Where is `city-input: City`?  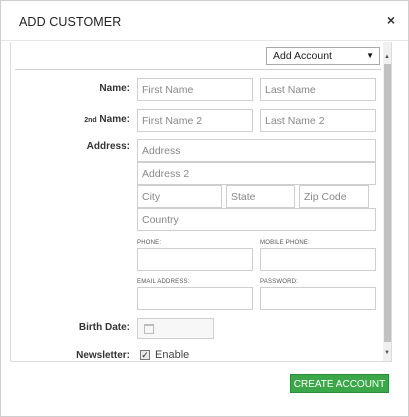 city-input: City is located at coordinates (179, 196).